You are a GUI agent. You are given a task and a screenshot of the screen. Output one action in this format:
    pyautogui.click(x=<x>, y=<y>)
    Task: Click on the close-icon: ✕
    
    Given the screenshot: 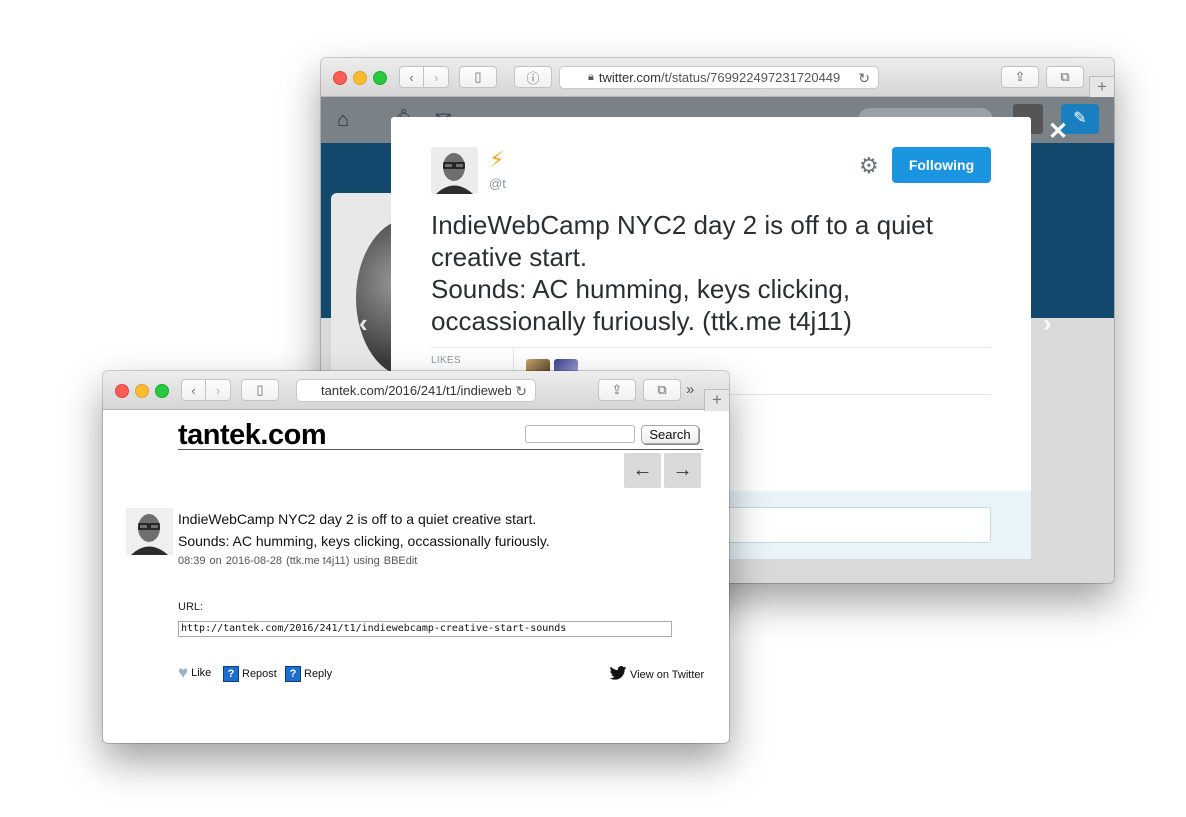 What is the action you would take?
    pyautogui.click(x=1058, y=131)
    